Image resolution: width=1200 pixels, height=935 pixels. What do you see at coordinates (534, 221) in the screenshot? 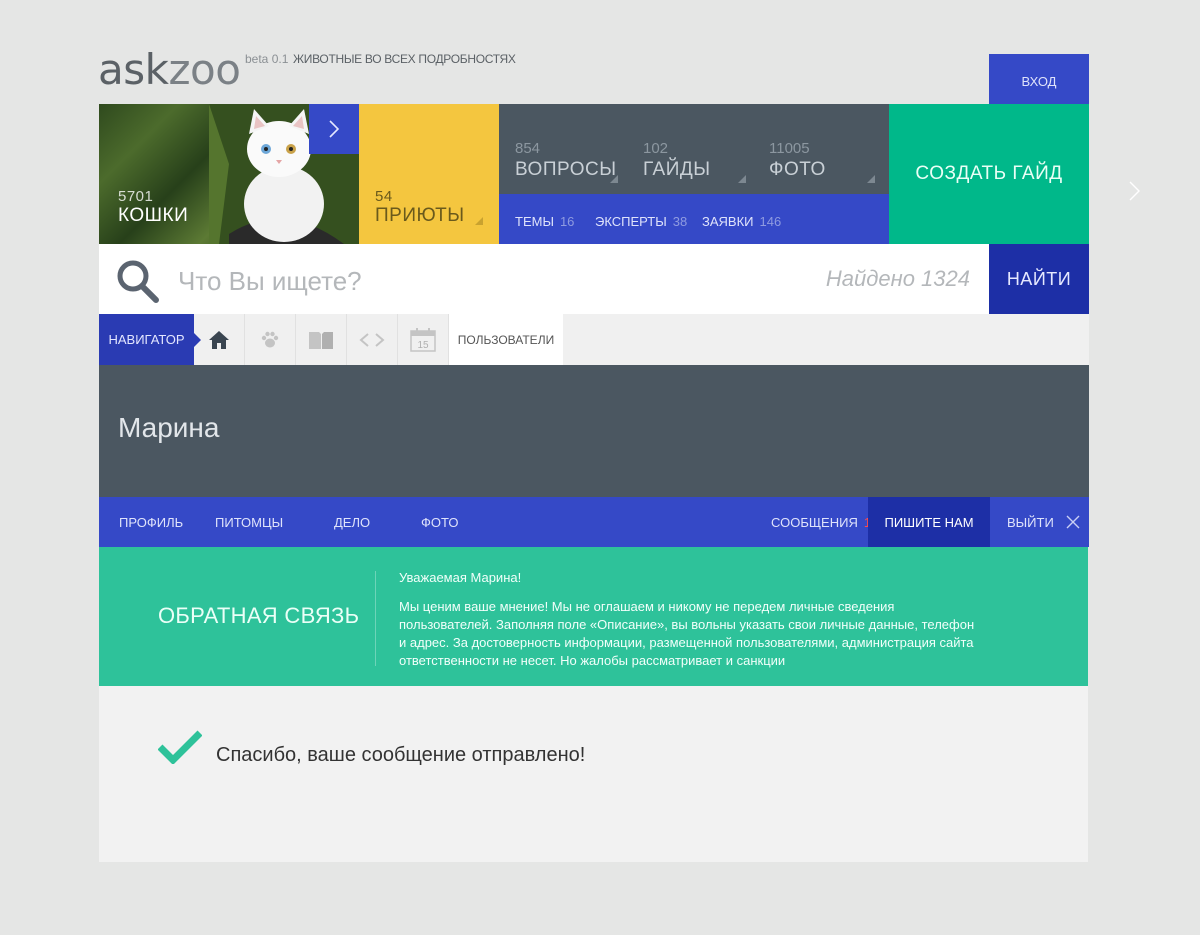
I see `topics-label: ТЕМЫ` at bounding box center [534, 221].